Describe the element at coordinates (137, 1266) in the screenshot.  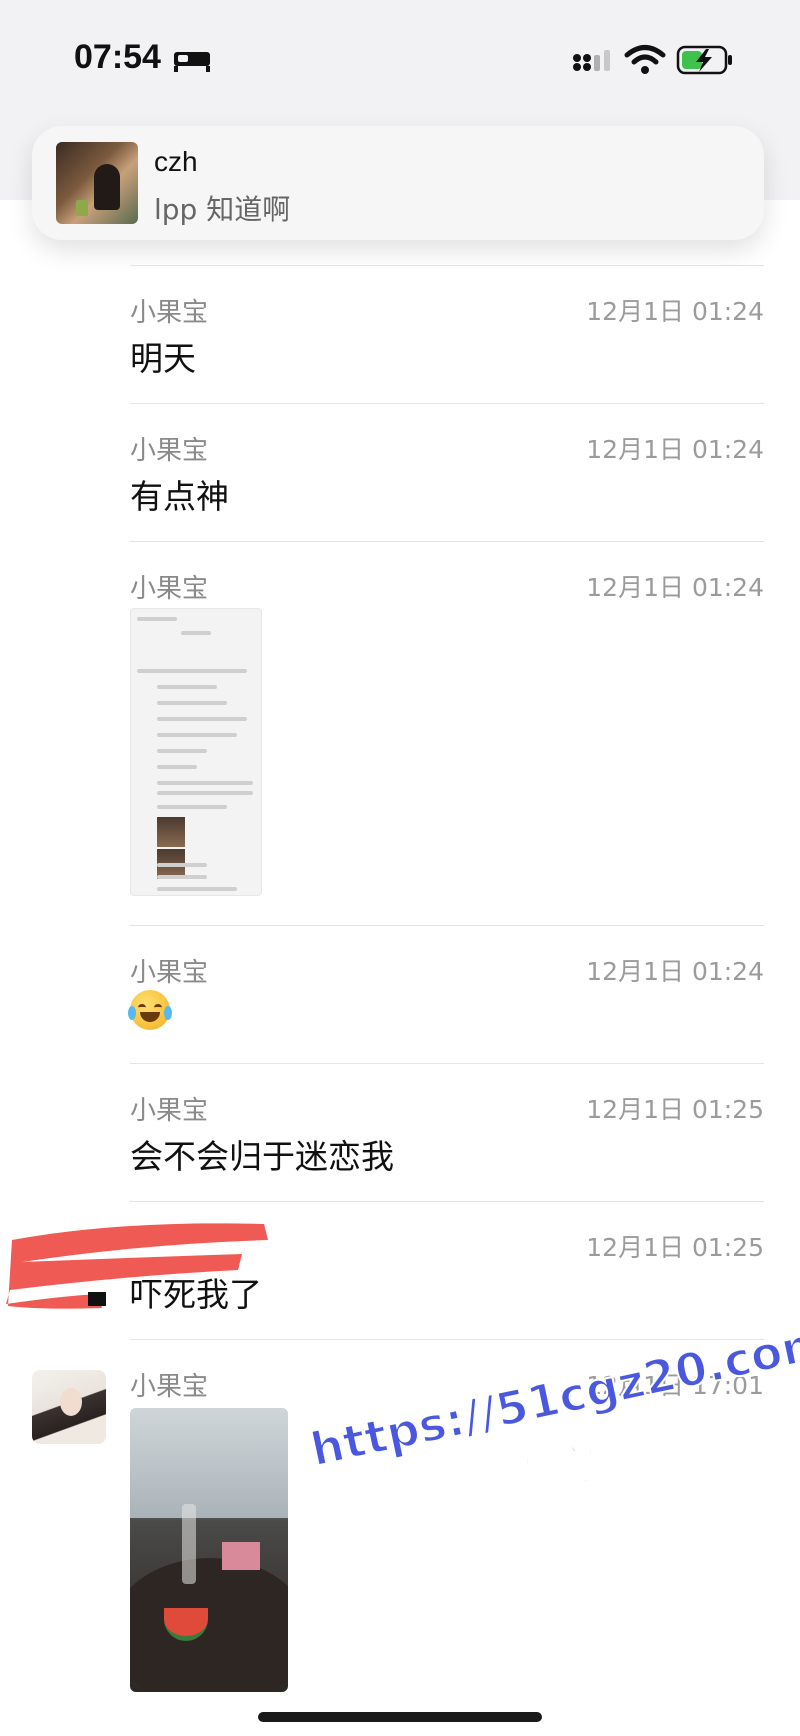
I see `redaction-scribble` at that location.